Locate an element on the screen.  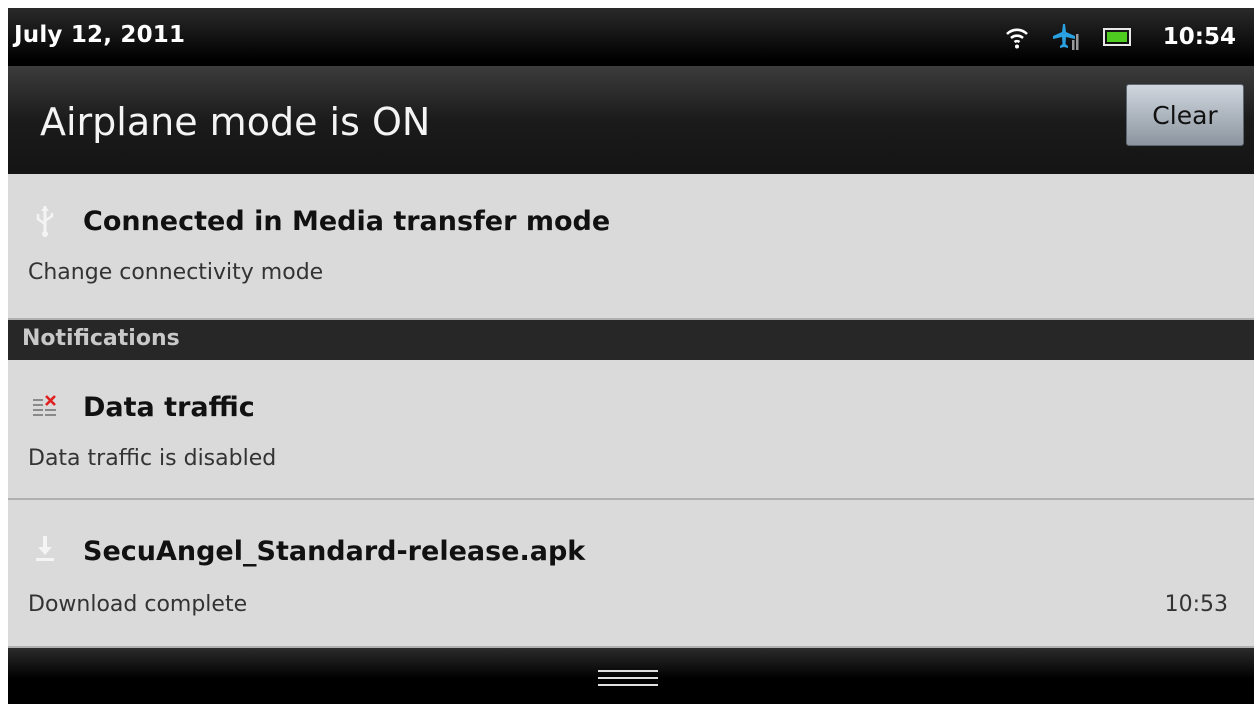
item-title: Data traffic is located at coordinates (169, 407).